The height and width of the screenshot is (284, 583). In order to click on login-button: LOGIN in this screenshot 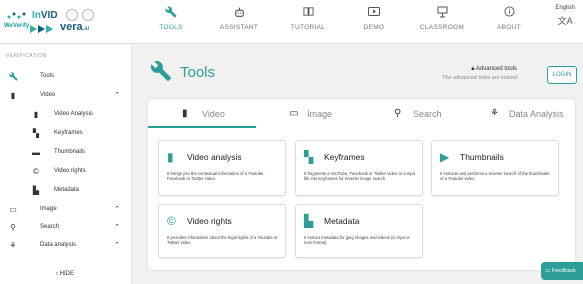, I will do `click(562, 75)`.